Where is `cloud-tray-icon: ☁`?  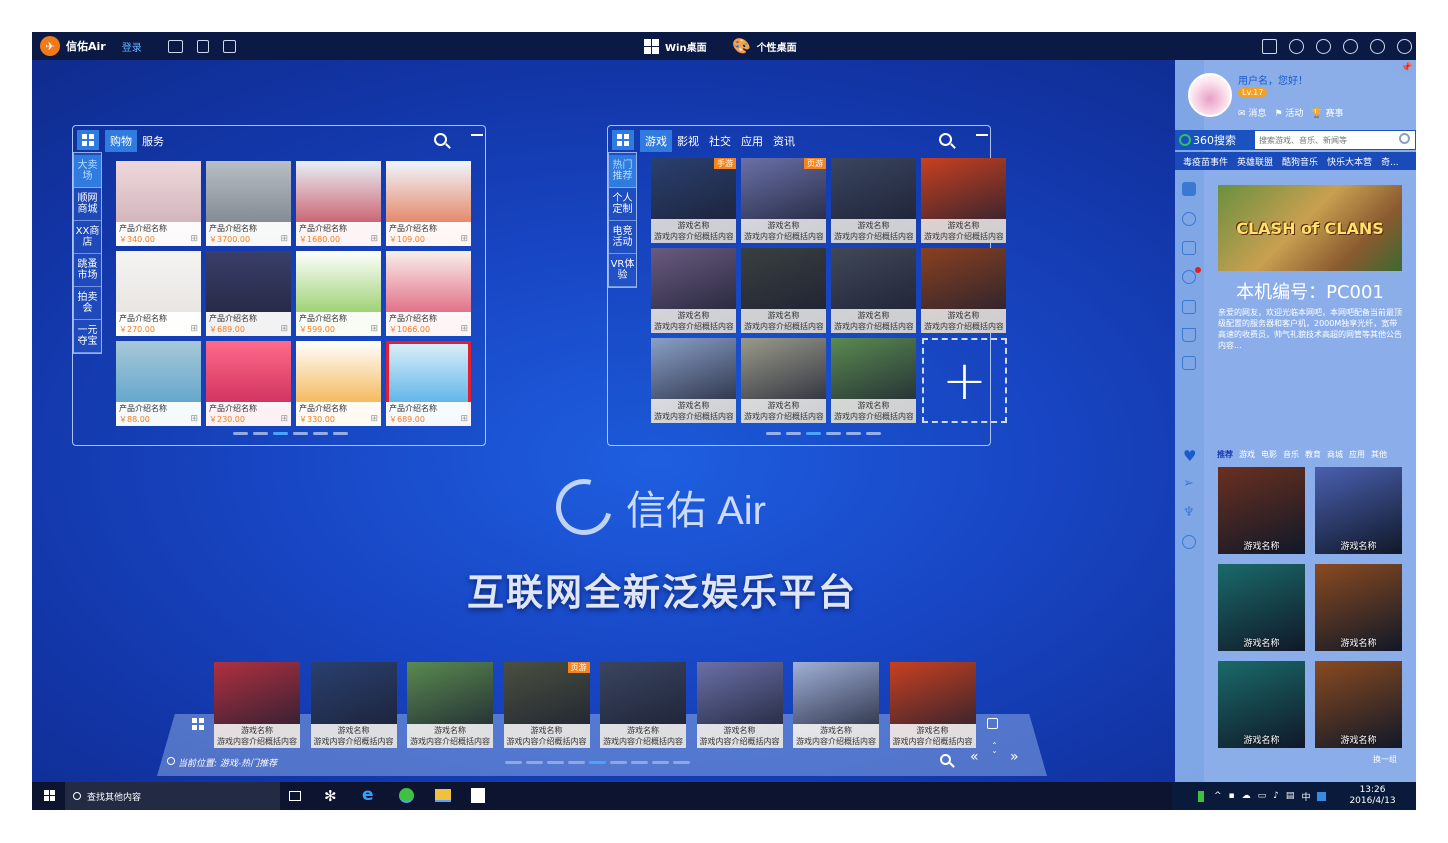 cloud-tray-icon: ☁ is located at coordinates (1246, 796).